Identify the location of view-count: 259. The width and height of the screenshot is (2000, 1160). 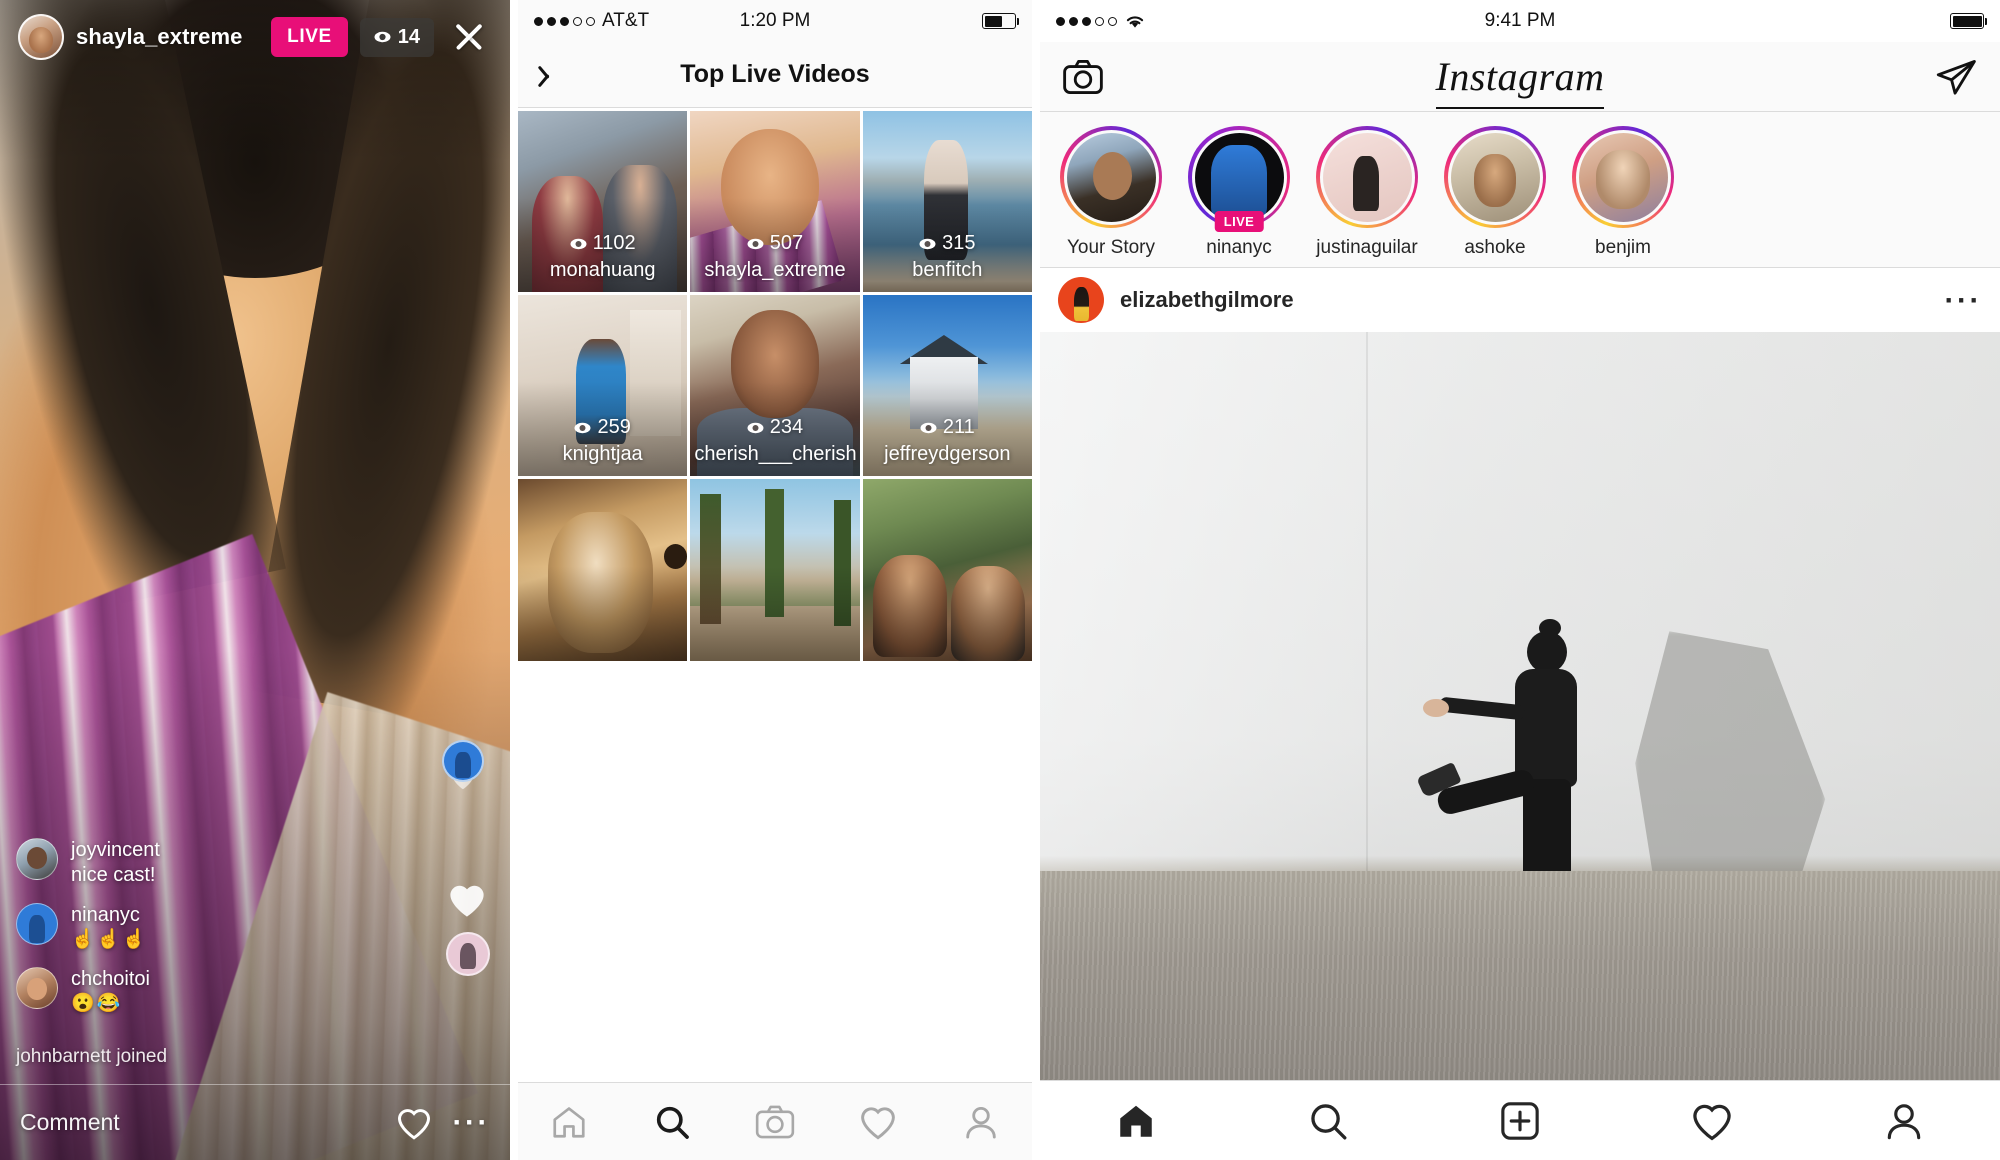
(614, 427).